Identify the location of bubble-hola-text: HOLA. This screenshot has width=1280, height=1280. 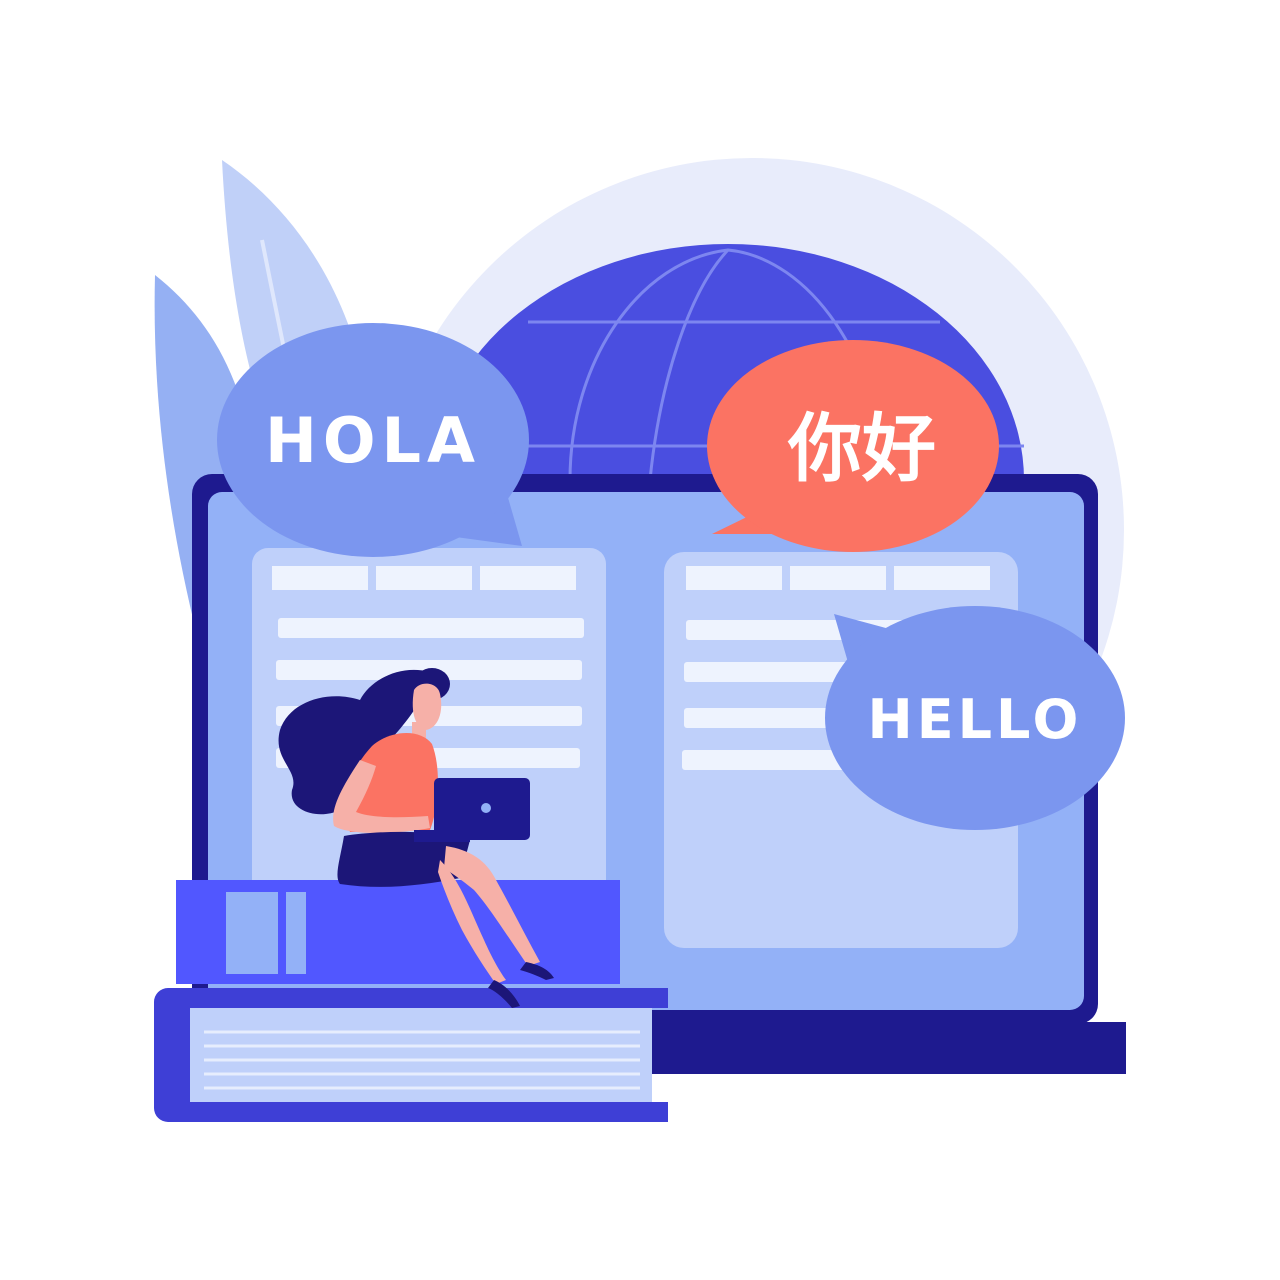
(373, 440).